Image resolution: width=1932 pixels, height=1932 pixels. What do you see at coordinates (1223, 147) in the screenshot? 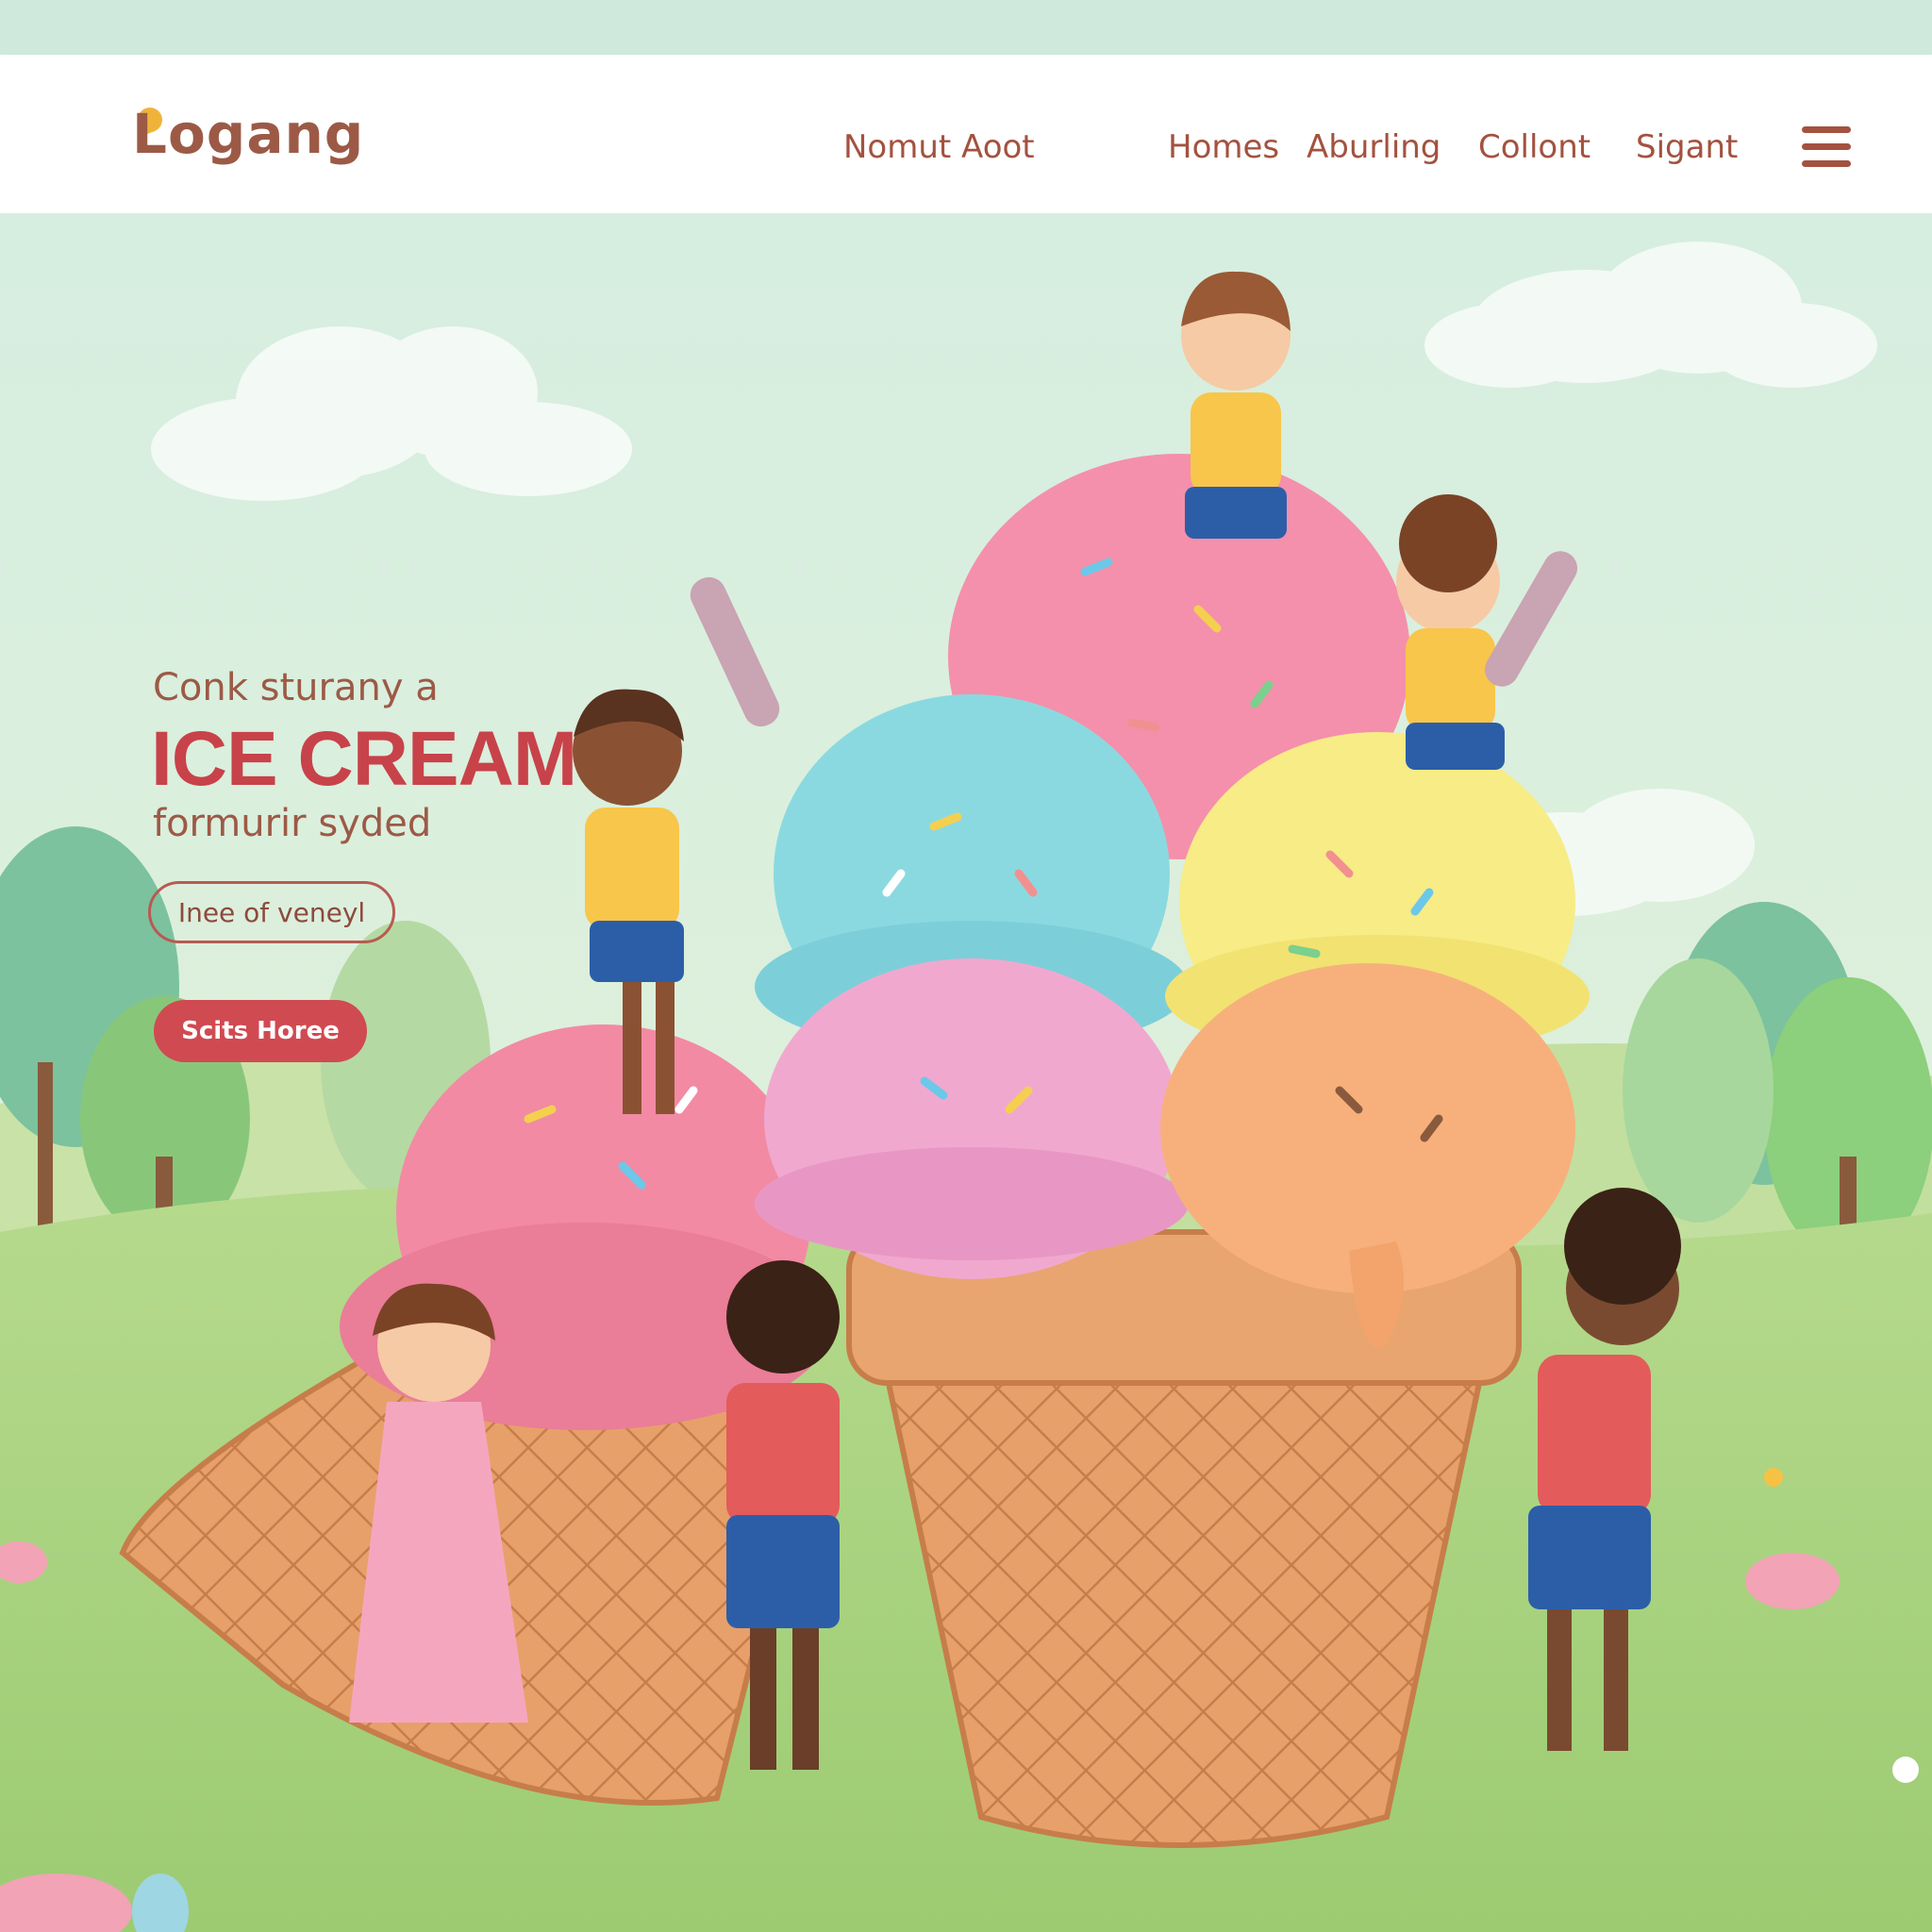
I see `nav-link-homes: Homes` at bounding box center [1223, 147].